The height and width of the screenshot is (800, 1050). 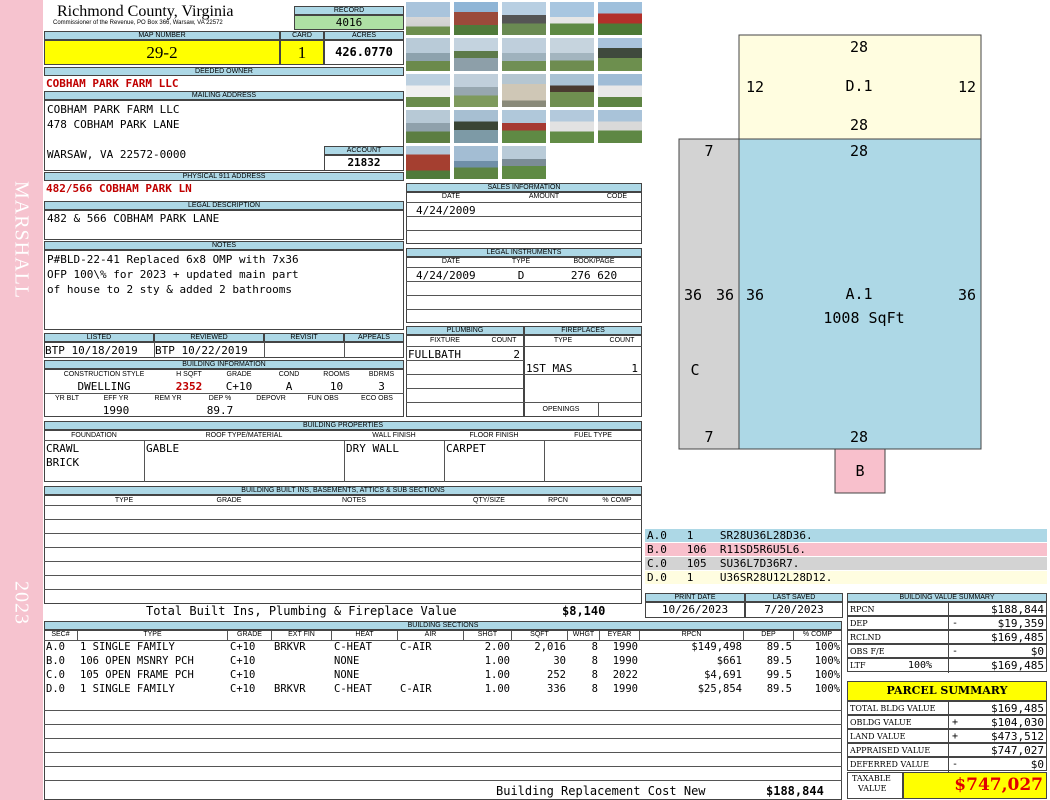 What do you see at coordinates (594, 275) in the screenshot?
I see `li-book-1: 276 620` at bounding box center [594, 275].